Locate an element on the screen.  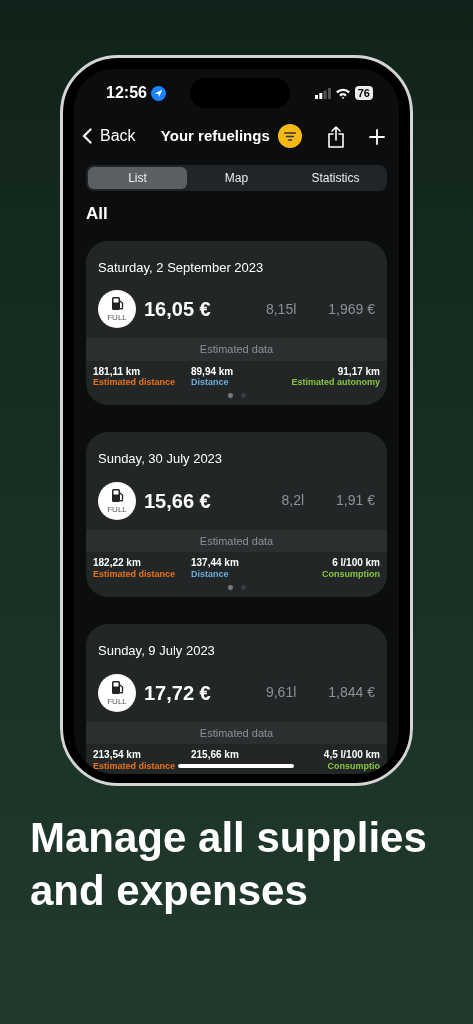
headline: Manage all supplies and expenses is located at coordinates (229, 864).